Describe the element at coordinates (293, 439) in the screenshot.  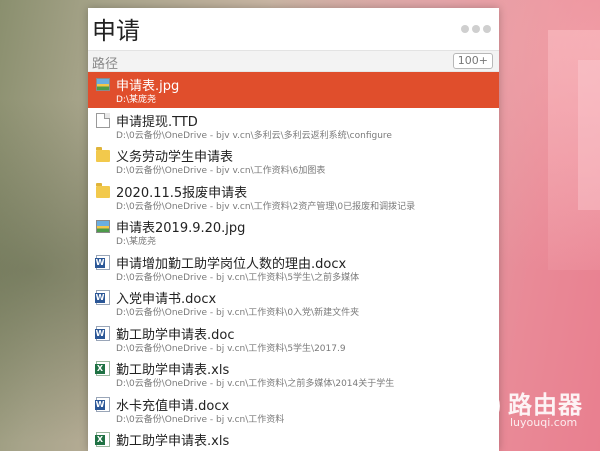
I see `result-item: 勤工助学申请表.xls` at that location.